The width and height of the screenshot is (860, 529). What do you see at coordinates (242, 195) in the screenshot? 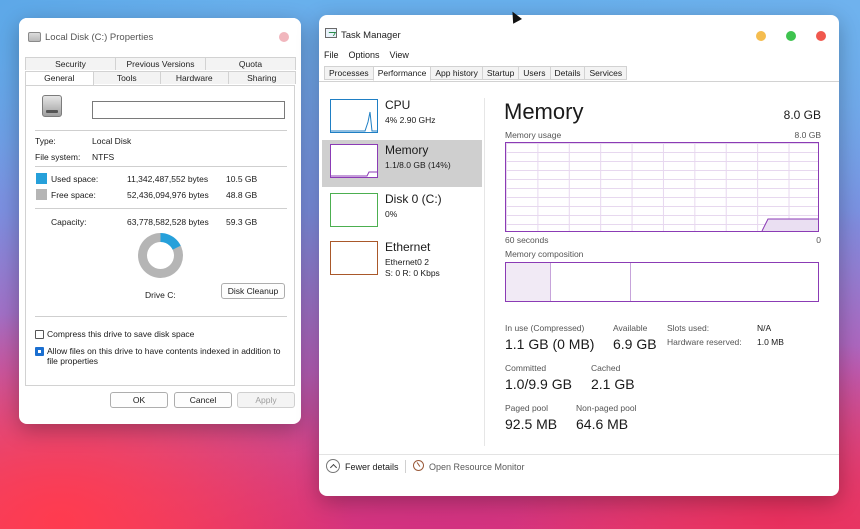
I see `free-space-gb: 48.8 GB` at bounding box center [242, 195].